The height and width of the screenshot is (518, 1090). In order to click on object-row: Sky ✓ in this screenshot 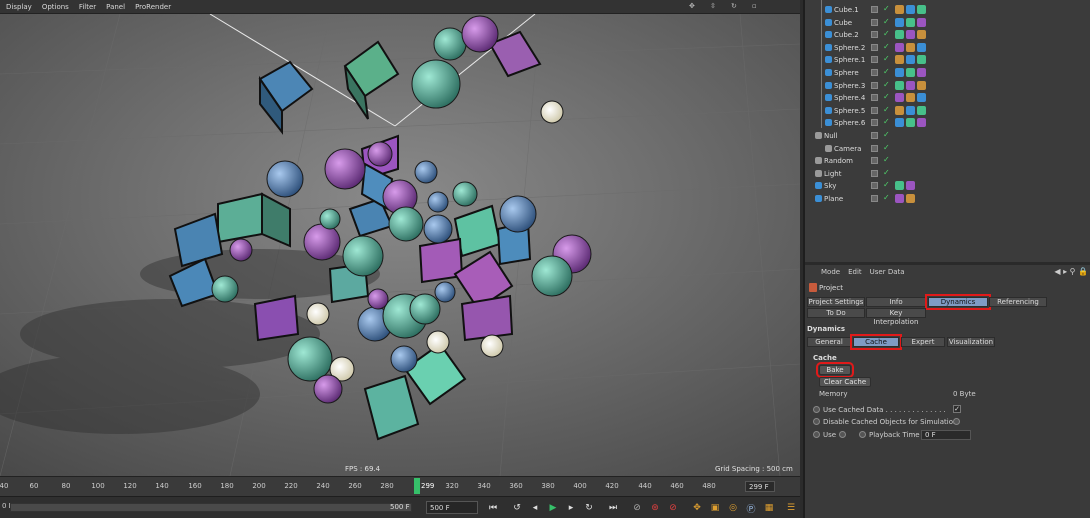, I will do `click(947, 186)`.